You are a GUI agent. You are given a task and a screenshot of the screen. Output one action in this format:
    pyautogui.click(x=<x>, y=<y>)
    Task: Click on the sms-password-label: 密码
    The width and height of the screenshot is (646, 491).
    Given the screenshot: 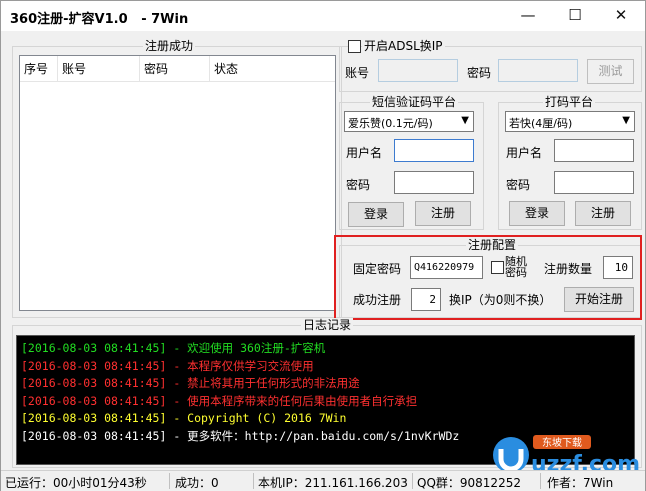 What is the action you would take?
    pyautogui.click(x=358, y=185)
    